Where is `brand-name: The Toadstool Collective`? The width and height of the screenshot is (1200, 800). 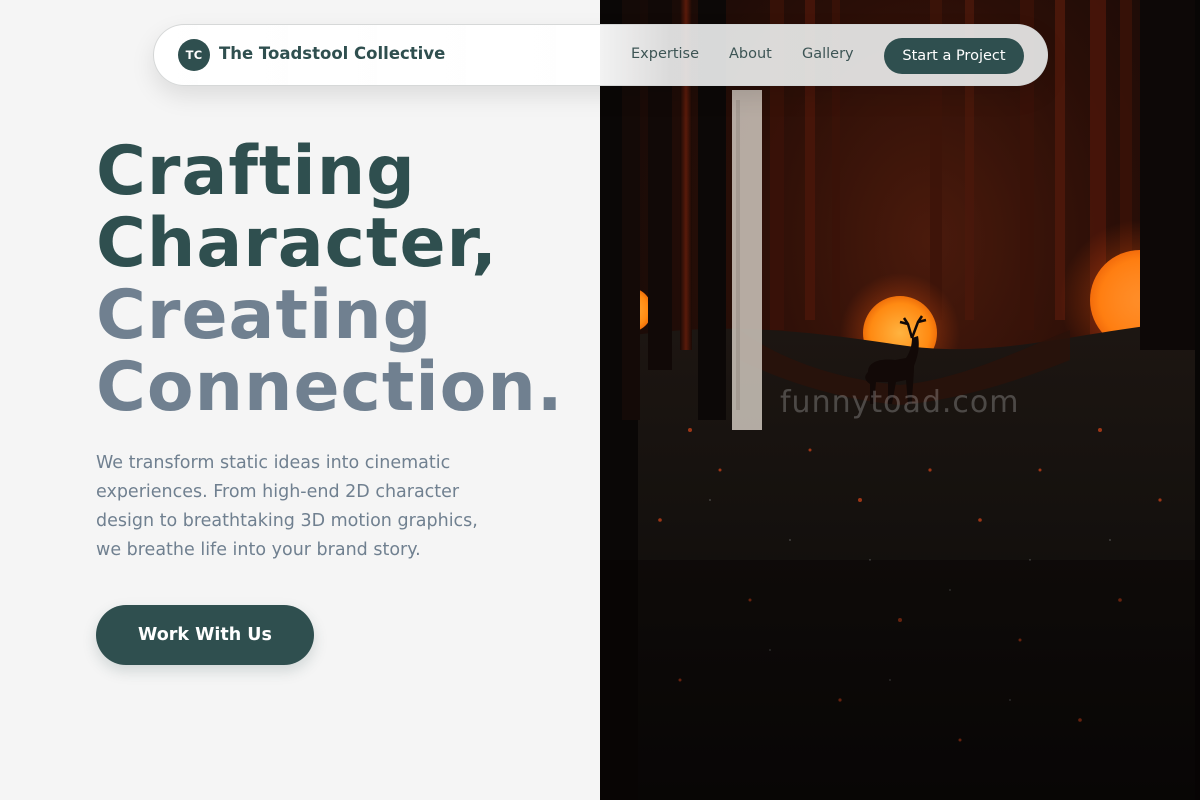 brand-name: The Toadstool Collective is located at coordinates (332, 53).